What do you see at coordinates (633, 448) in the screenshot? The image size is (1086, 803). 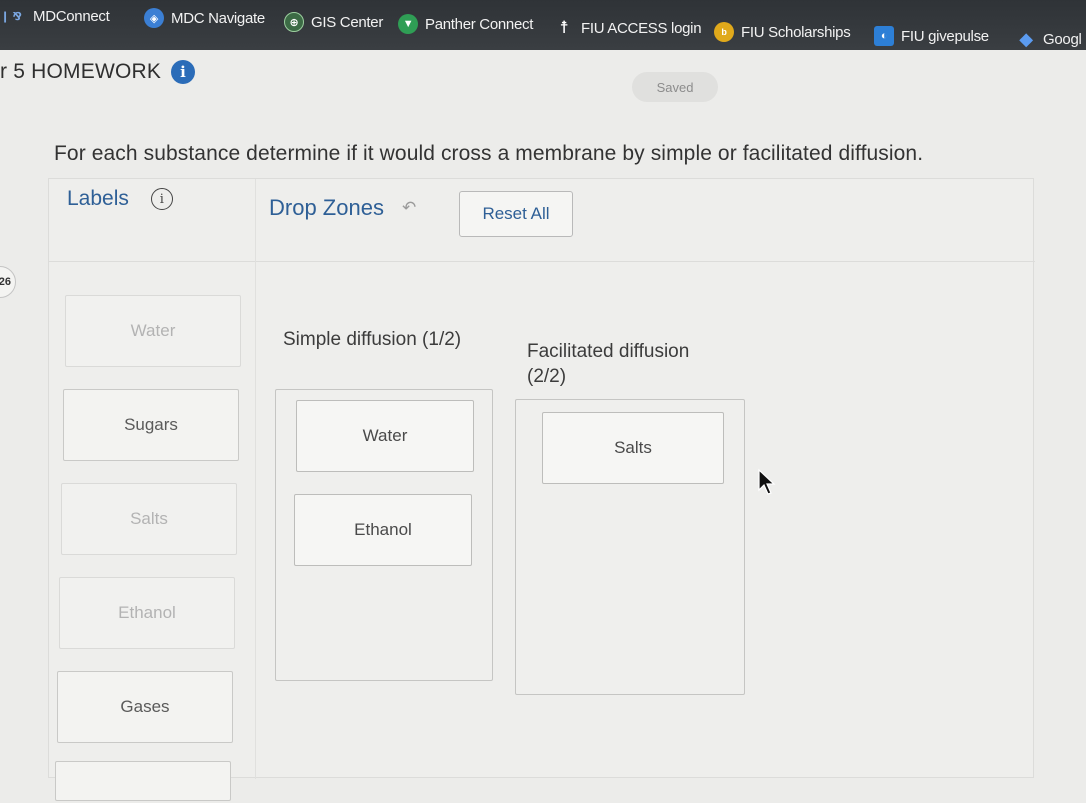 I see `placed-chip-salts: Salts` at bounding box center [633, 448].